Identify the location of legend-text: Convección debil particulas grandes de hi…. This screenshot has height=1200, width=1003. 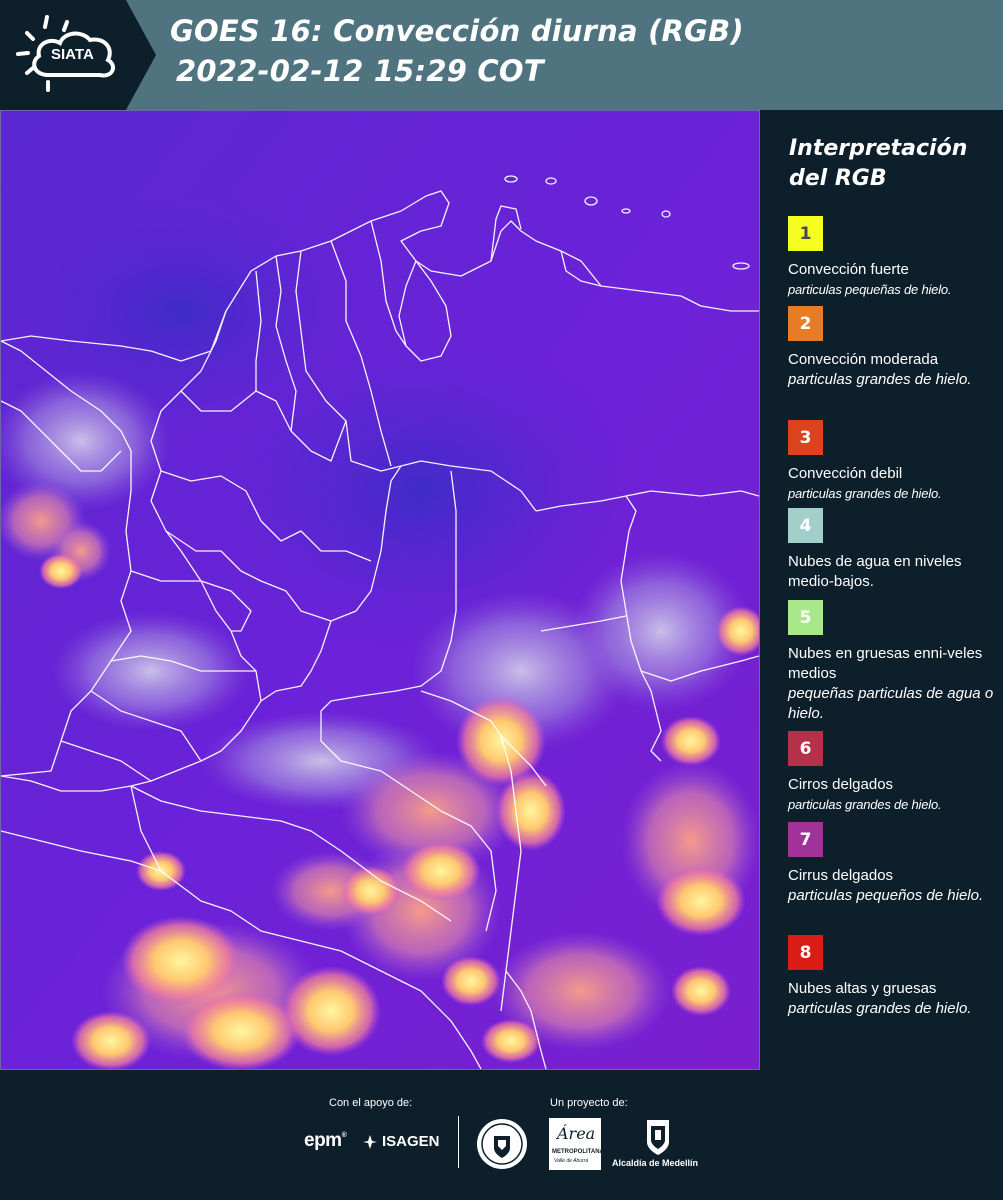
(893, 484).